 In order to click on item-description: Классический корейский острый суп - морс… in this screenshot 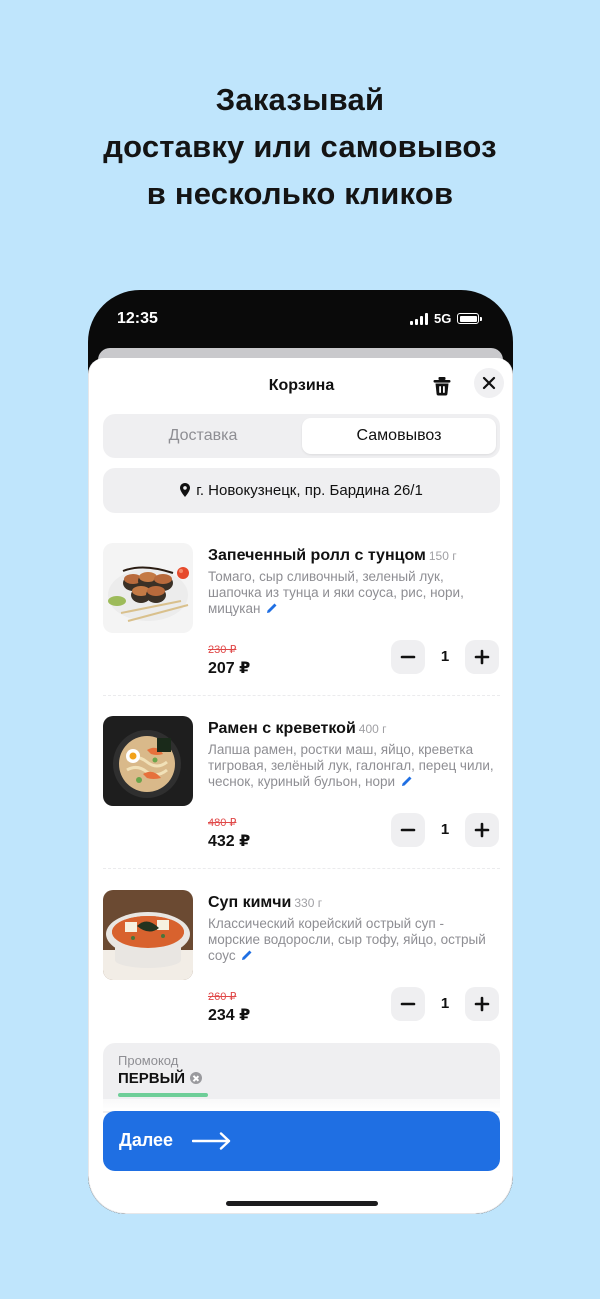, I will do `click(347, 939)`.